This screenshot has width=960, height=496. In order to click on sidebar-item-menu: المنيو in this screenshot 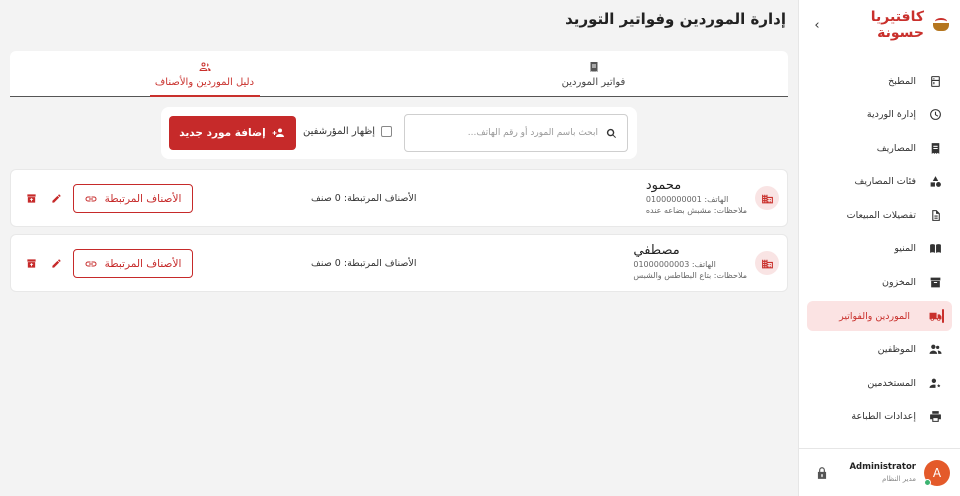, I will do `click(879, 249)`.